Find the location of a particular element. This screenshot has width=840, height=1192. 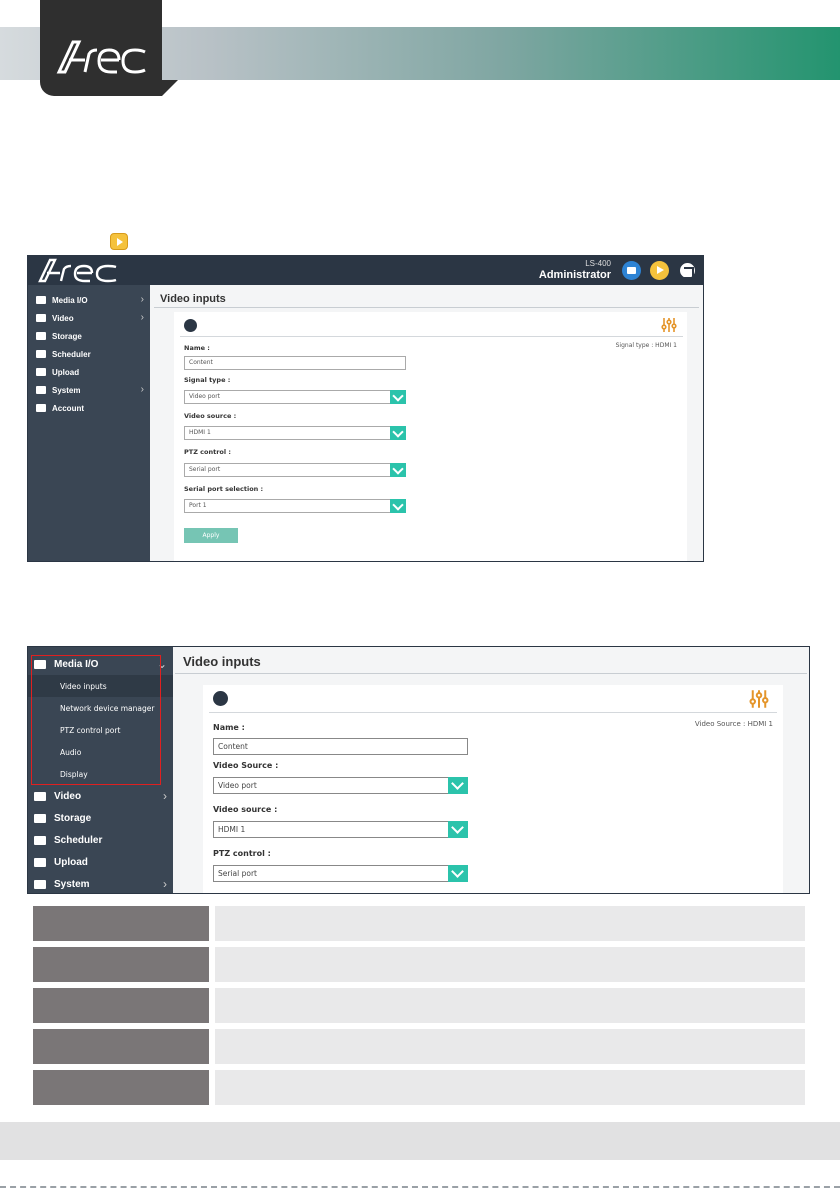

serial-port-label: Serial port selection : is located at coordinates (224, 489).